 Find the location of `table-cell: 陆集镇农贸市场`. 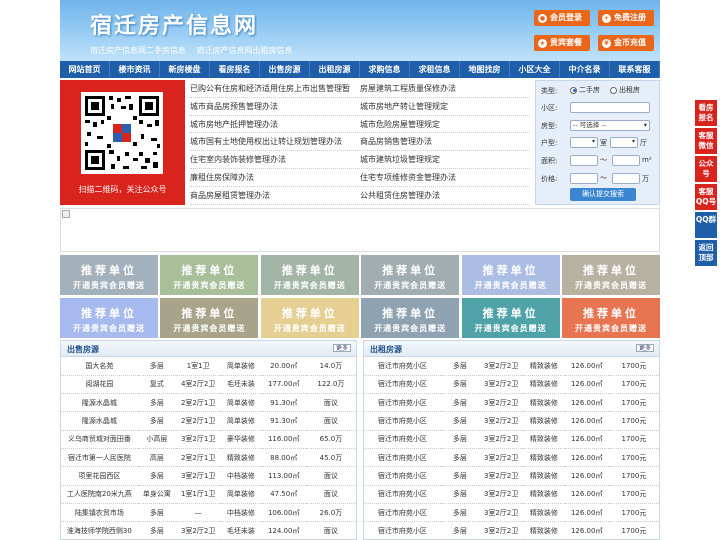

table-cell: 陆集镇农贸市场 is located at coordinates (99, 513).